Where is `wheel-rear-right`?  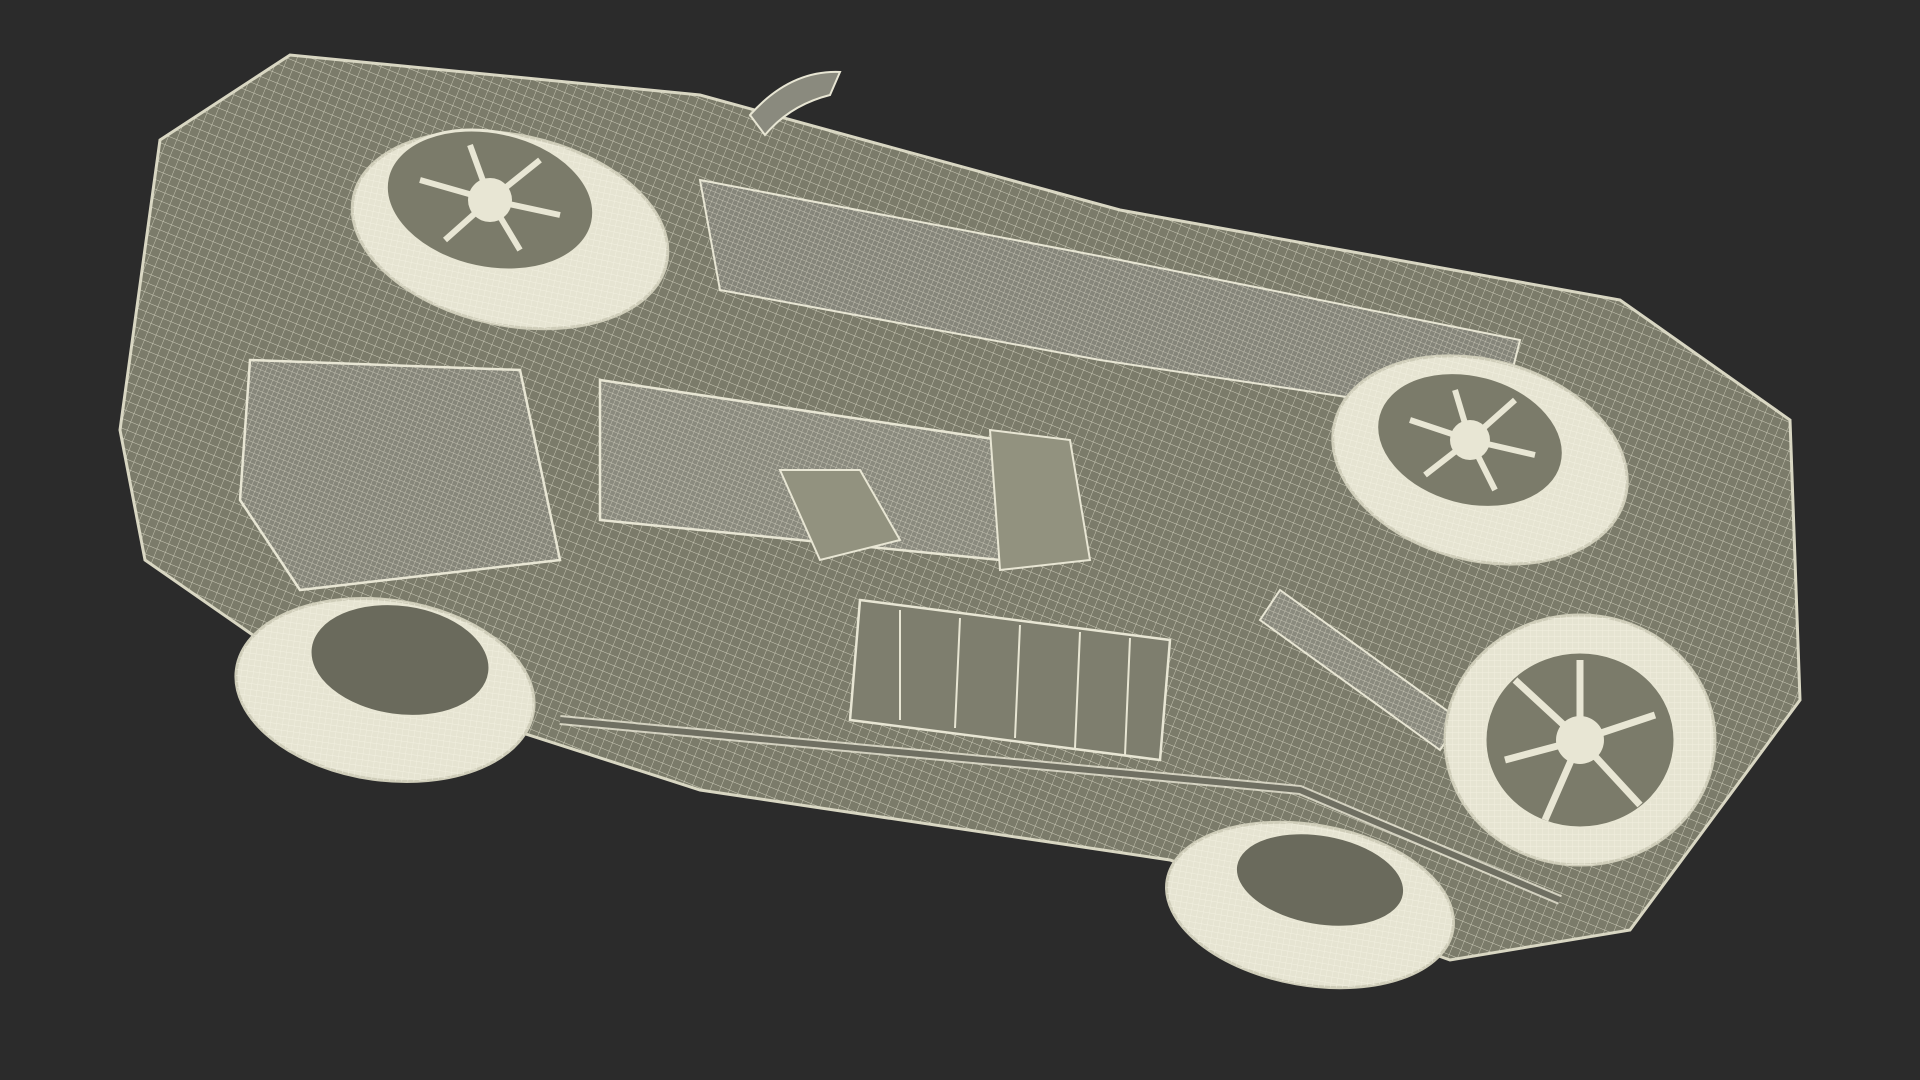
wheel-rear-right is located at coordinates (1580, 740).